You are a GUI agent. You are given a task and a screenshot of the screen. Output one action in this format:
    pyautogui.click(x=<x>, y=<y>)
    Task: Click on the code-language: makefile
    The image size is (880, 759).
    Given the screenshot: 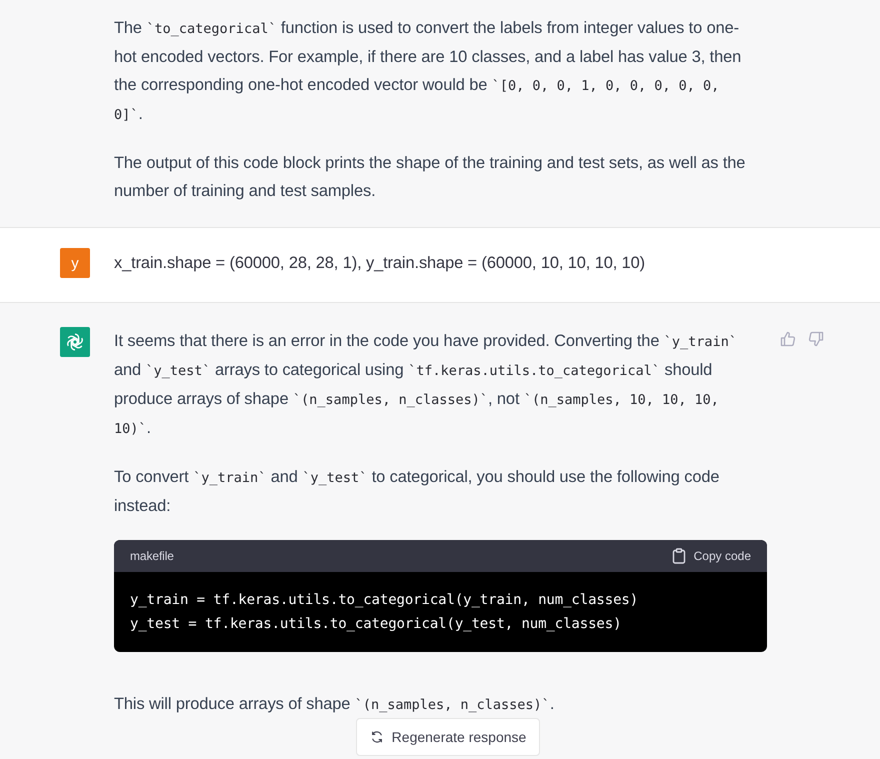 What is the action you would take?
    pyautogui.click(x=152, y=556)
    